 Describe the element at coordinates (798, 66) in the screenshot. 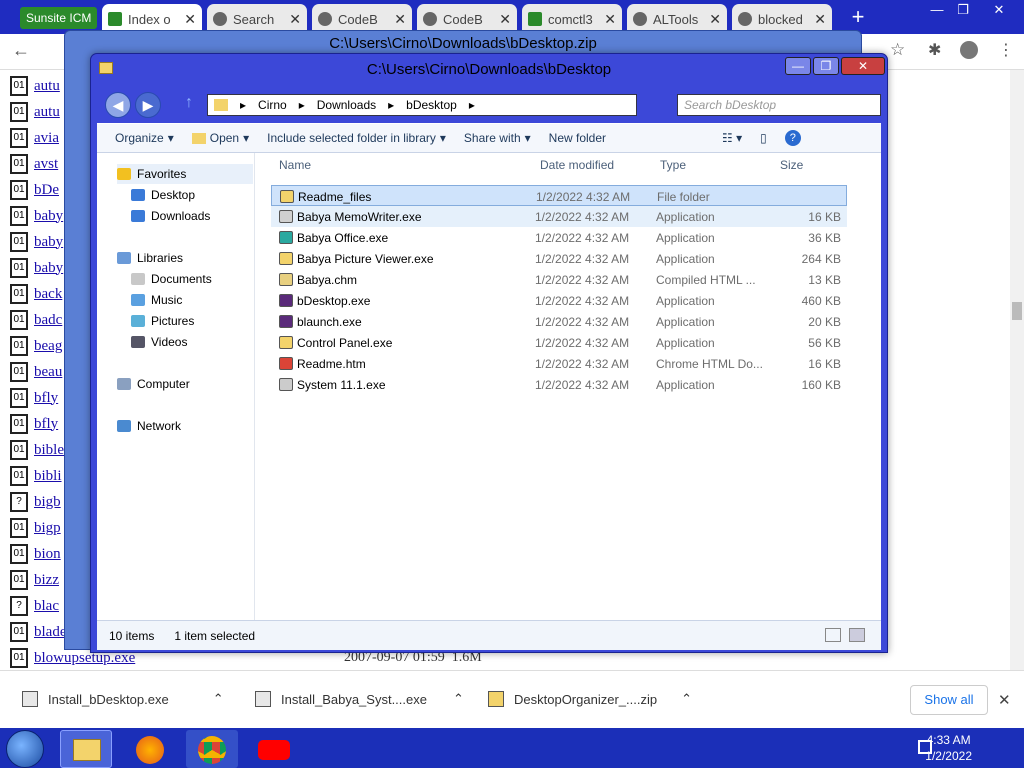

I see `explorer-minimize-button: —` at that location.